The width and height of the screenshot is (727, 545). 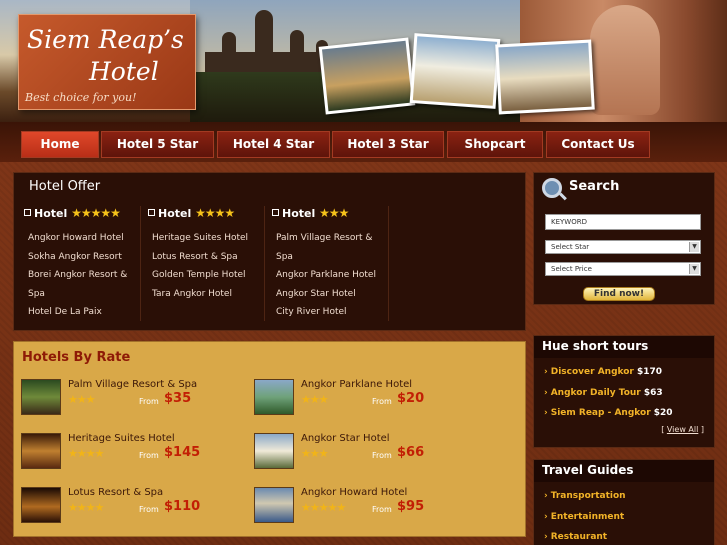 I want to click on site-logo: Siem Reap’s Hotel Best choice for you!, so click(x=107, y=62).